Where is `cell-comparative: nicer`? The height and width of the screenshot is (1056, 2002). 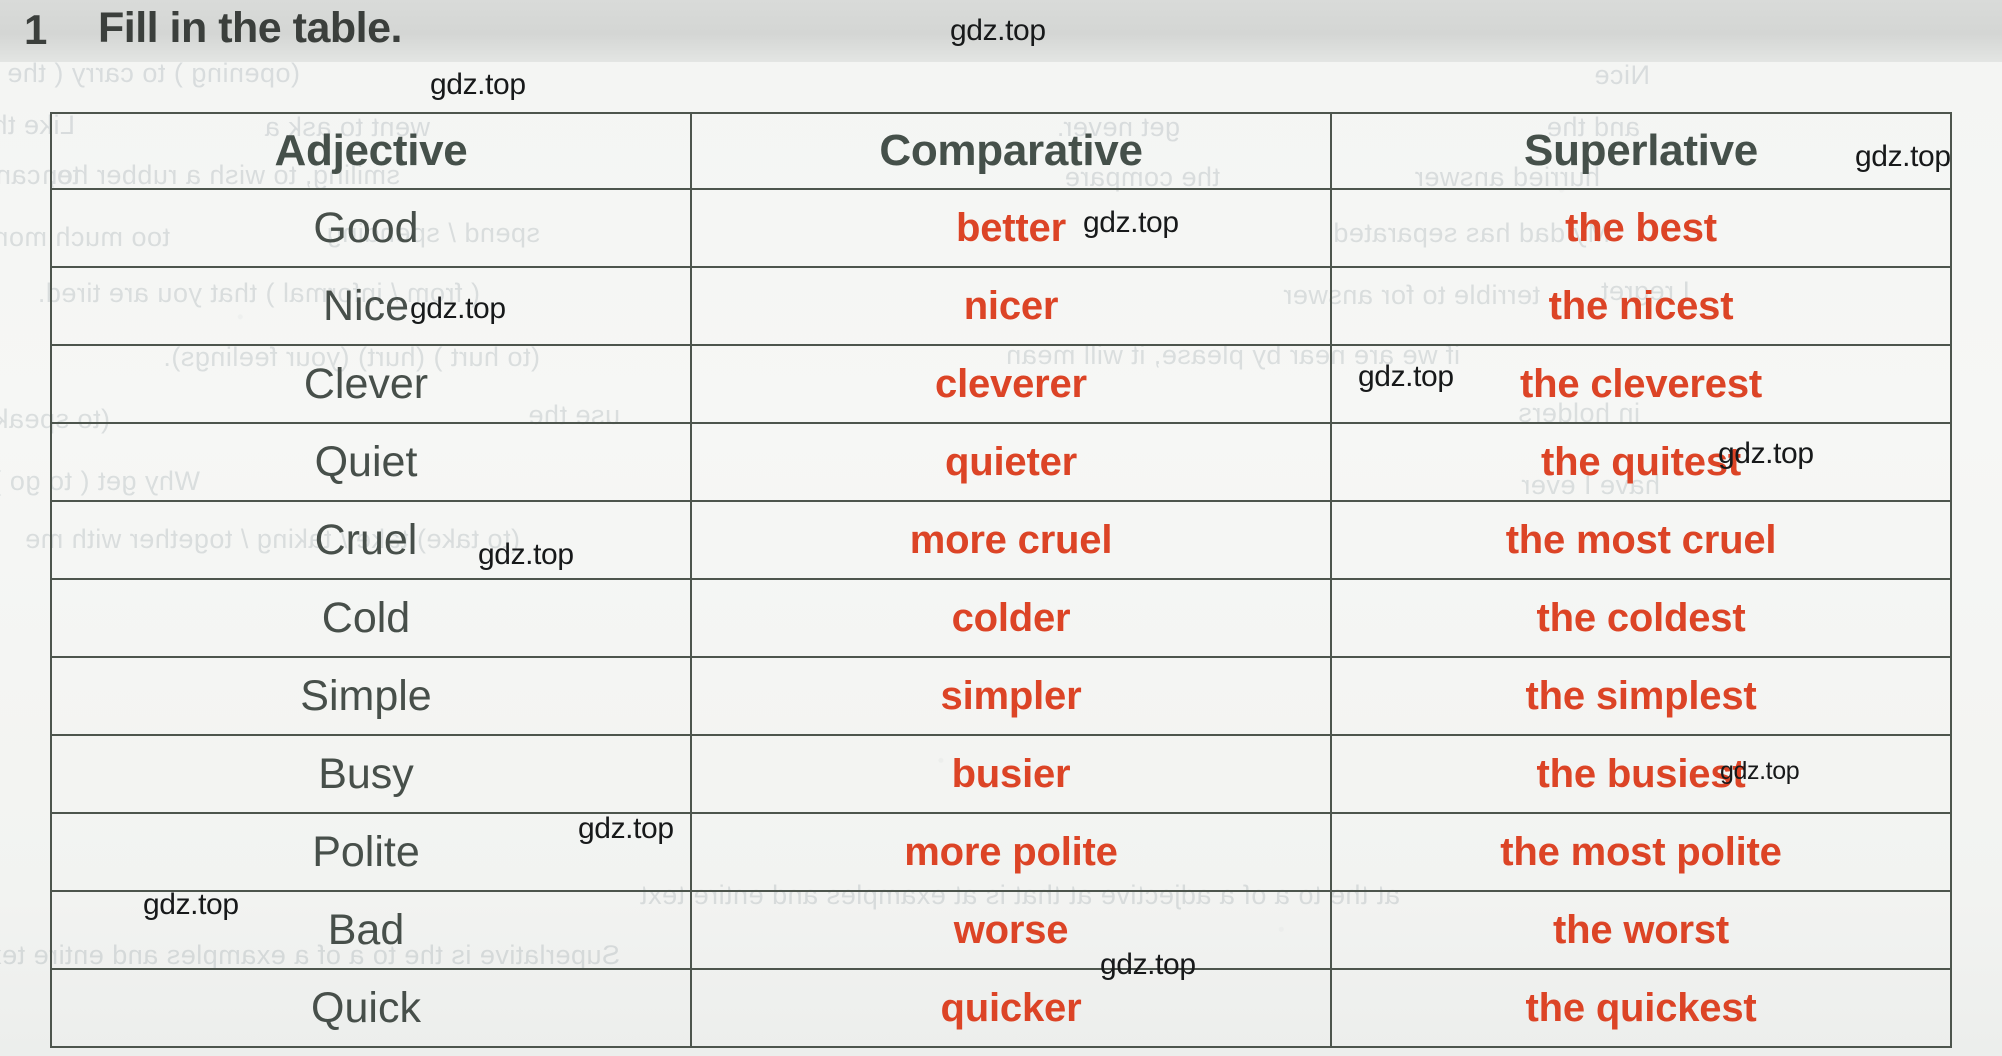 cell-comparative: nicer is located at coordinates (1011, 306).